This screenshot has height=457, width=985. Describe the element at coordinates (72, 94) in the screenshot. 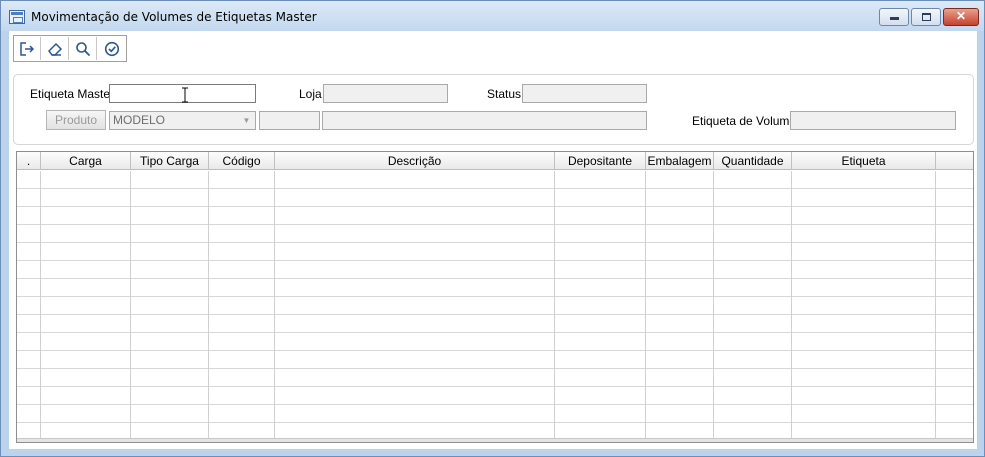

I see `etiqueta-master-label: Etiqueta Master` at that location.